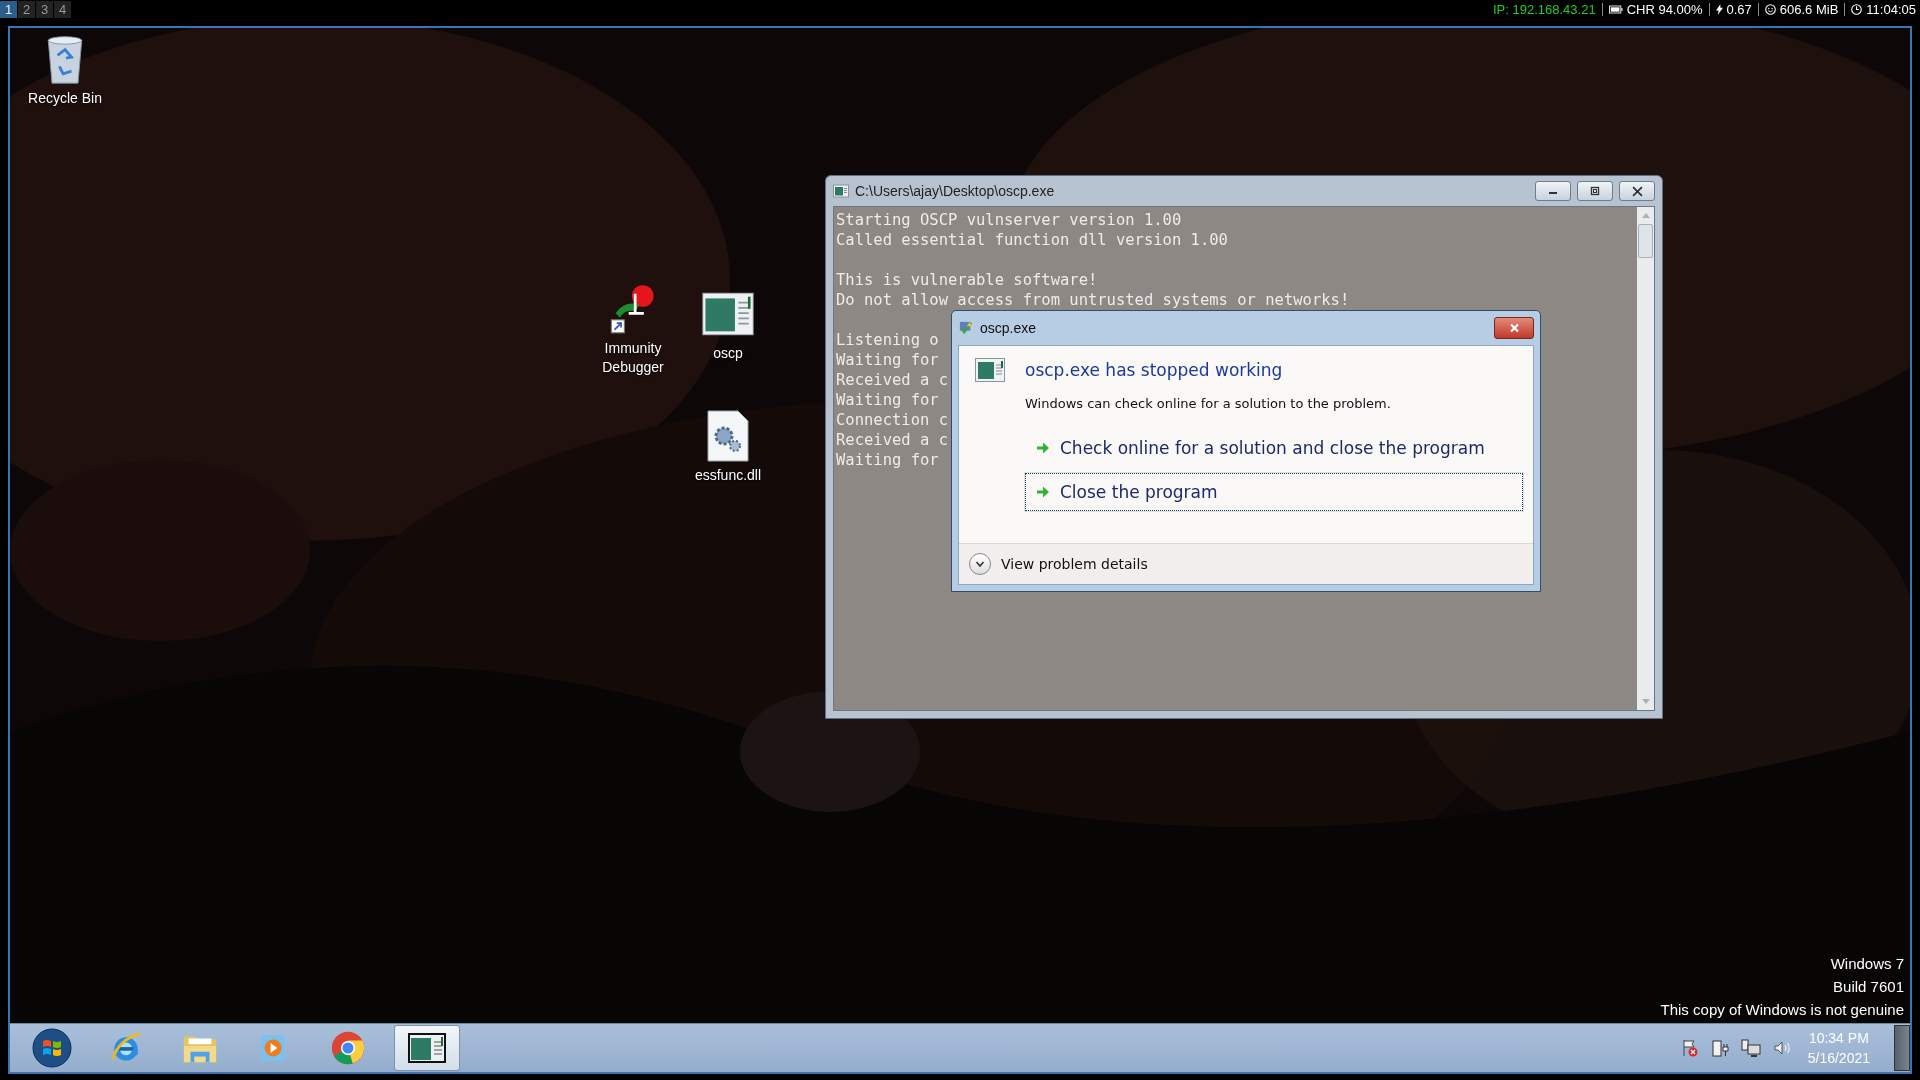 The height and width of the screenshot is (1080, 1920). What do you see at coordinates (1009, 328) in the screenshot?
I see `dialog-title: oscp.exe` at bounding box center [1009, 328].